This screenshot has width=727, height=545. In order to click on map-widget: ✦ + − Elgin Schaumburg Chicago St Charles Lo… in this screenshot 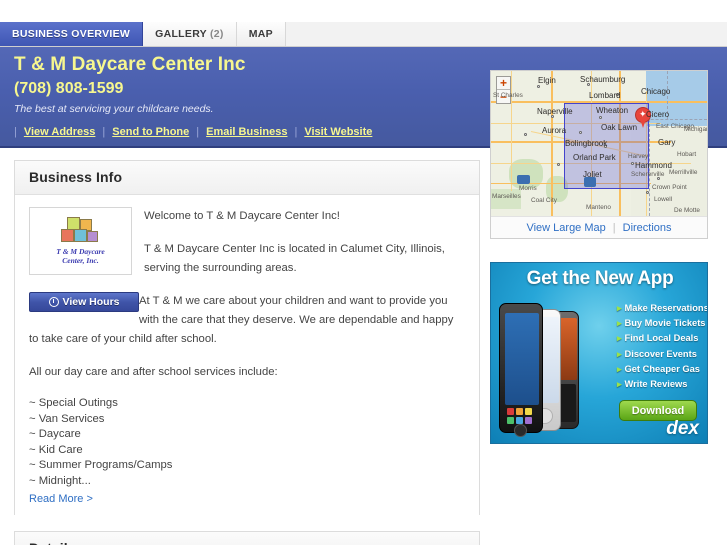, I will do `click(599, 154)`.